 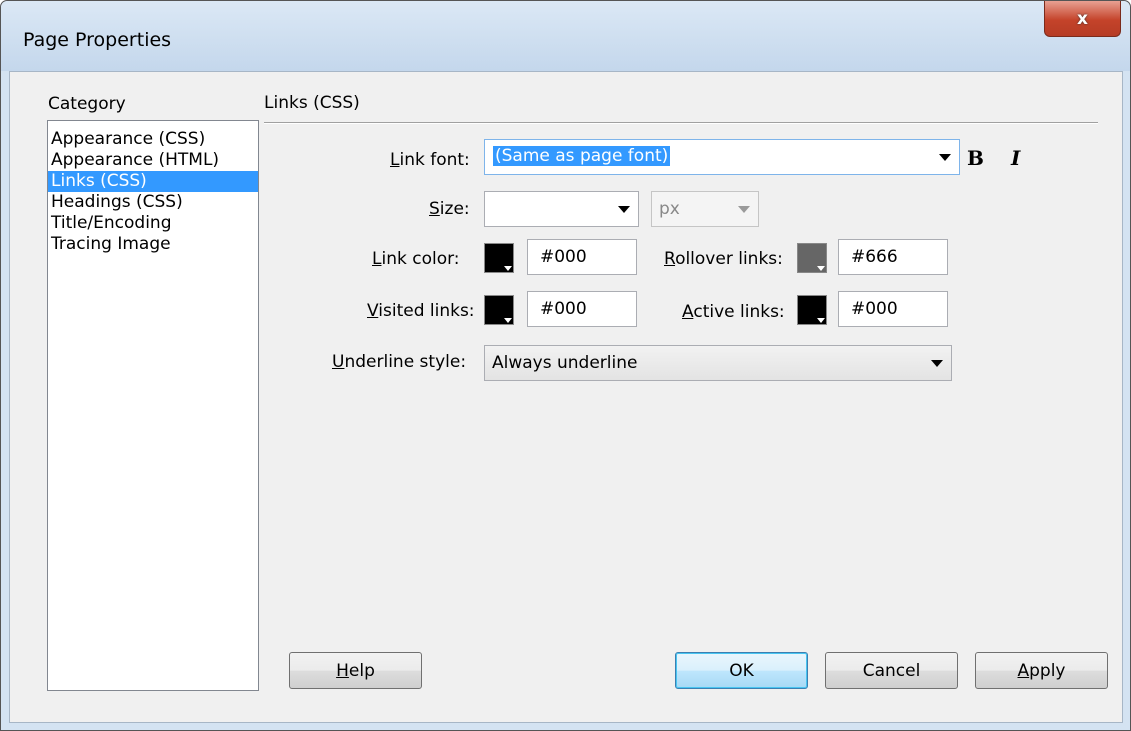 What do you see at coordinates (975, 158) in the screenshot?
I see `bold-button: B` at bounding box center [975, 158].